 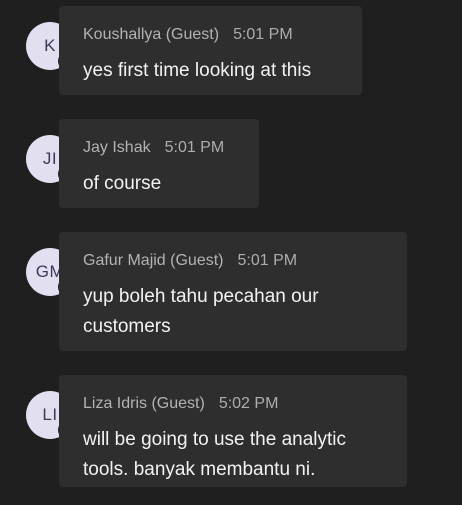 What do you see at coordinates (50, 45) in the screenshot?
I see `avatar-initials: K` at bounding box center [50, 45].